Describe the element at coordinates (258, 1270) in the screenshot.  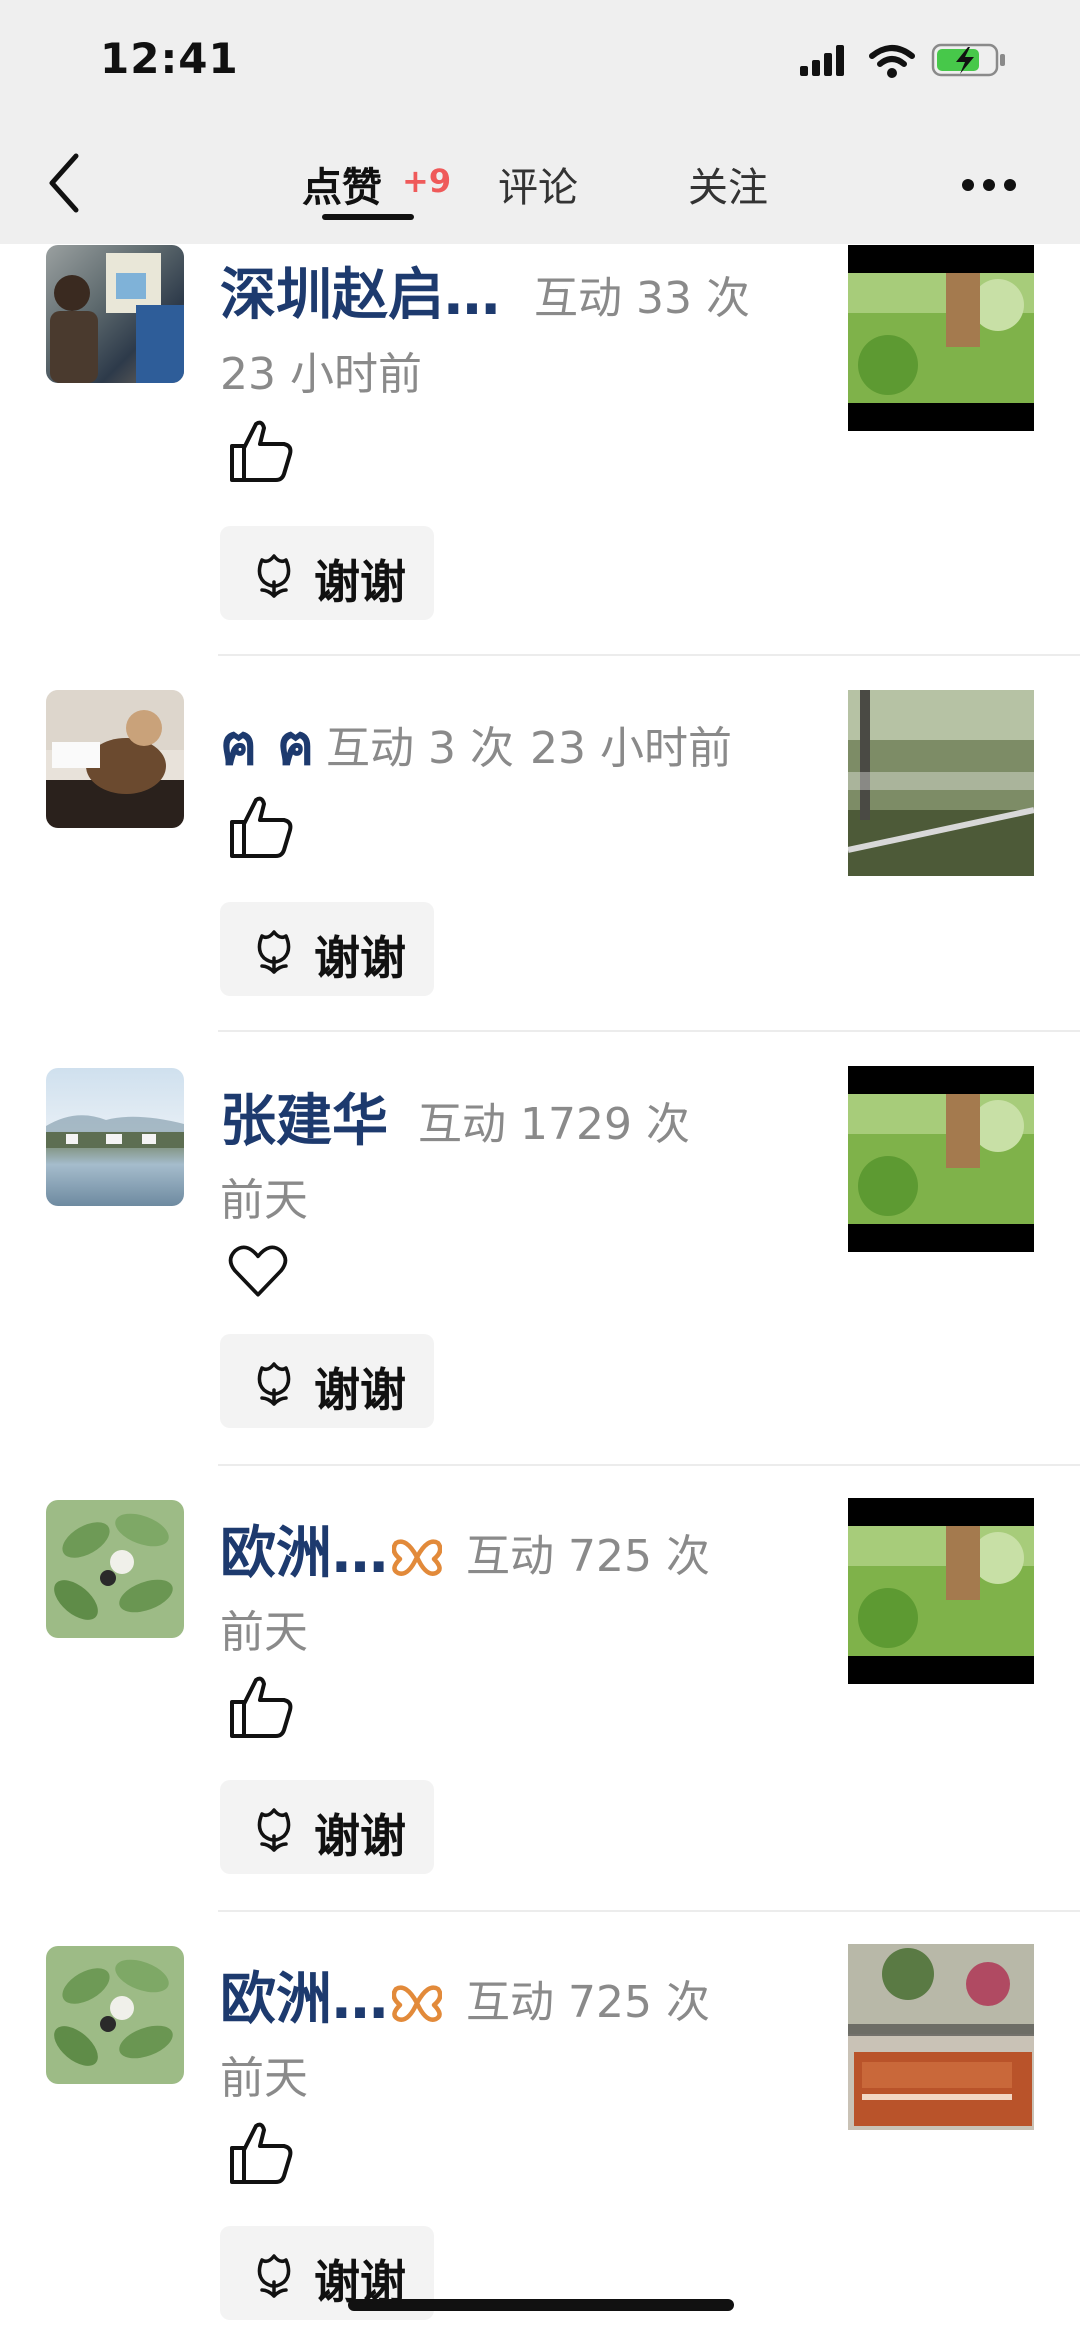
I see `heart-icon` at that location.